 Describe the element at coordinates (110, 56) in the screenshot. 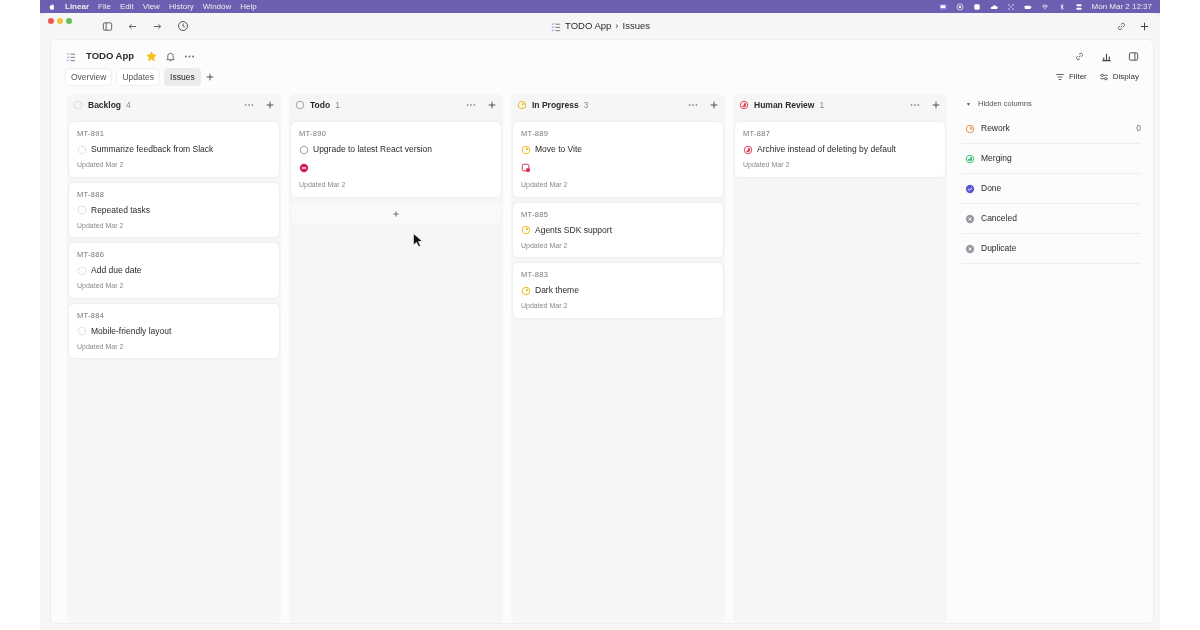

I see `project-name: TODO App` at that location.